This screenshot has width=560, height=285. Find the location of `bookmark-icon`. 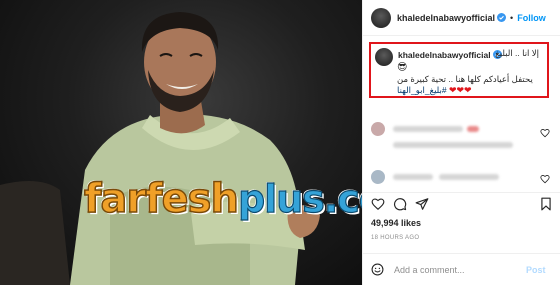

bookmark-icon is located at coordinates (546, 204).